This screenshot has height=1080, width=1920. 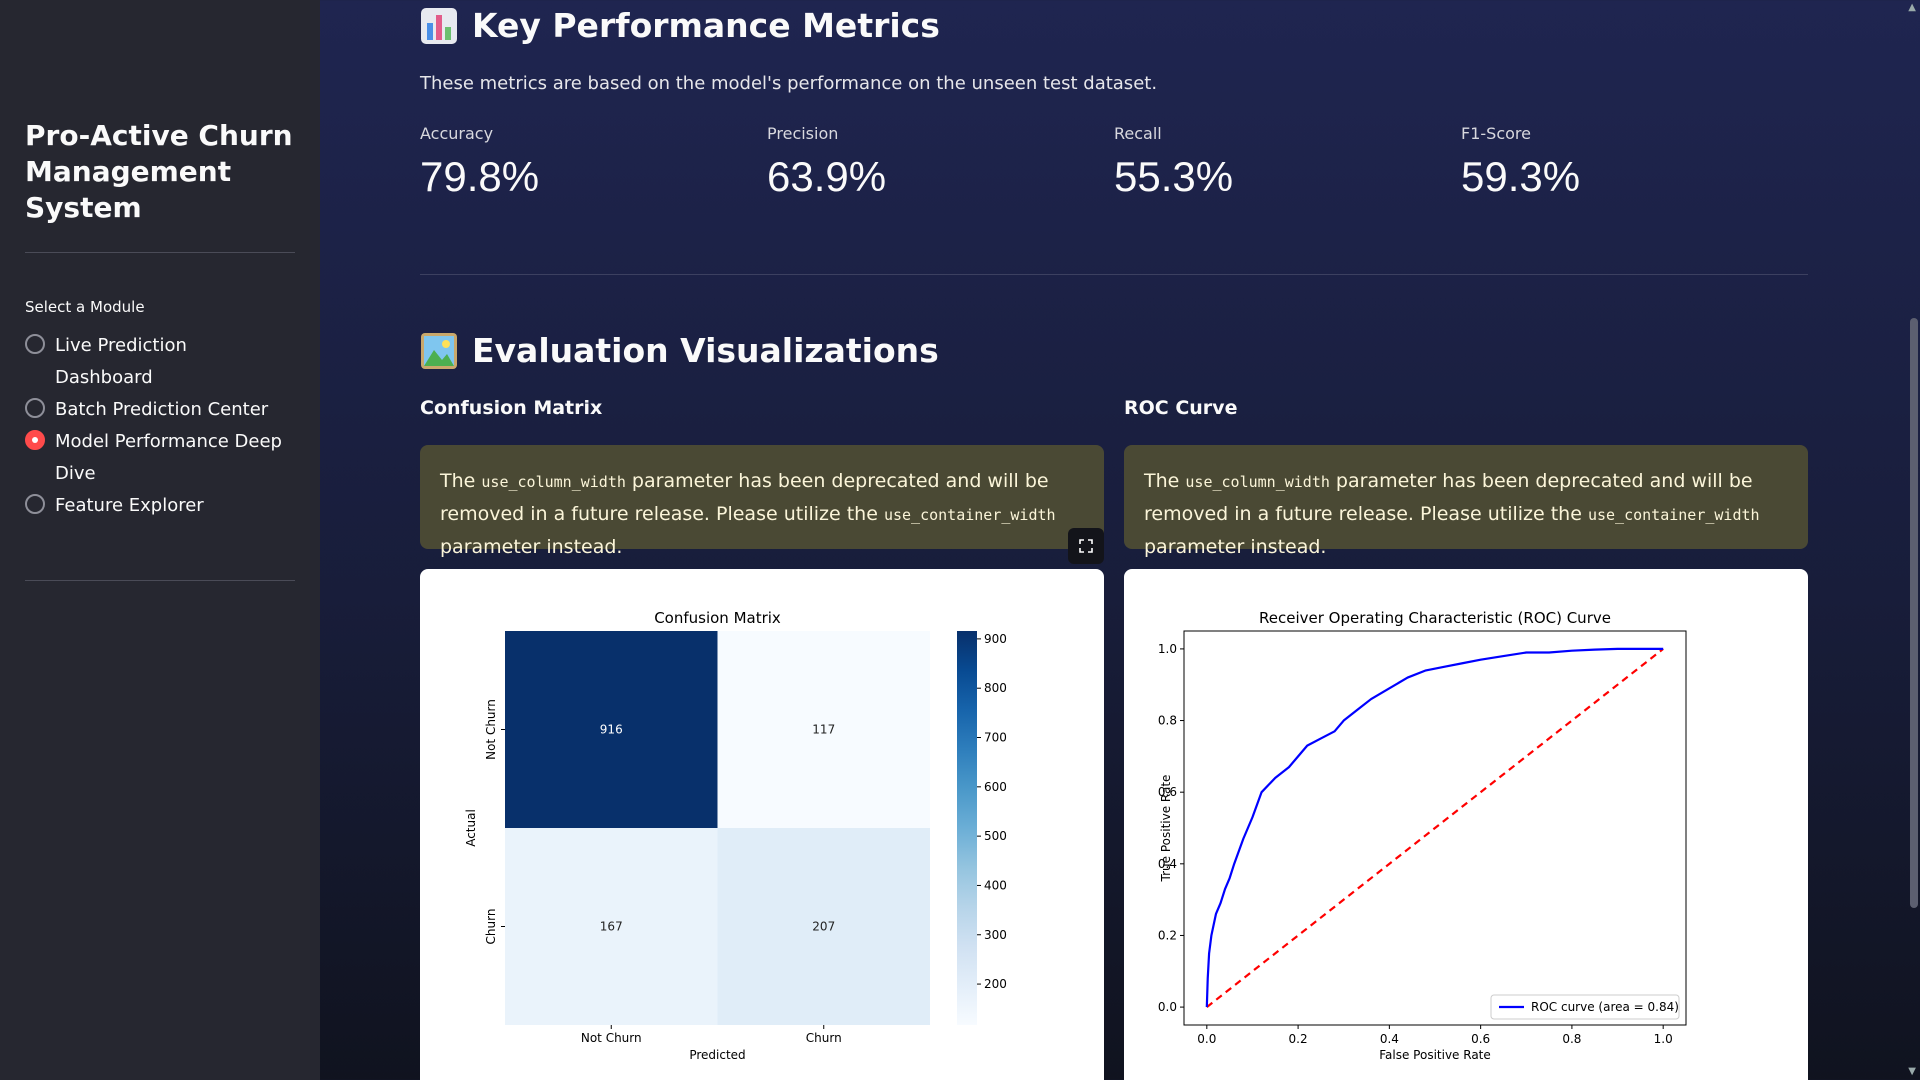 What do you see at coordinates (1167, 935) in the screenshot?
I see `y-tick-label: 0.2` at bounding box center [1167, 935].